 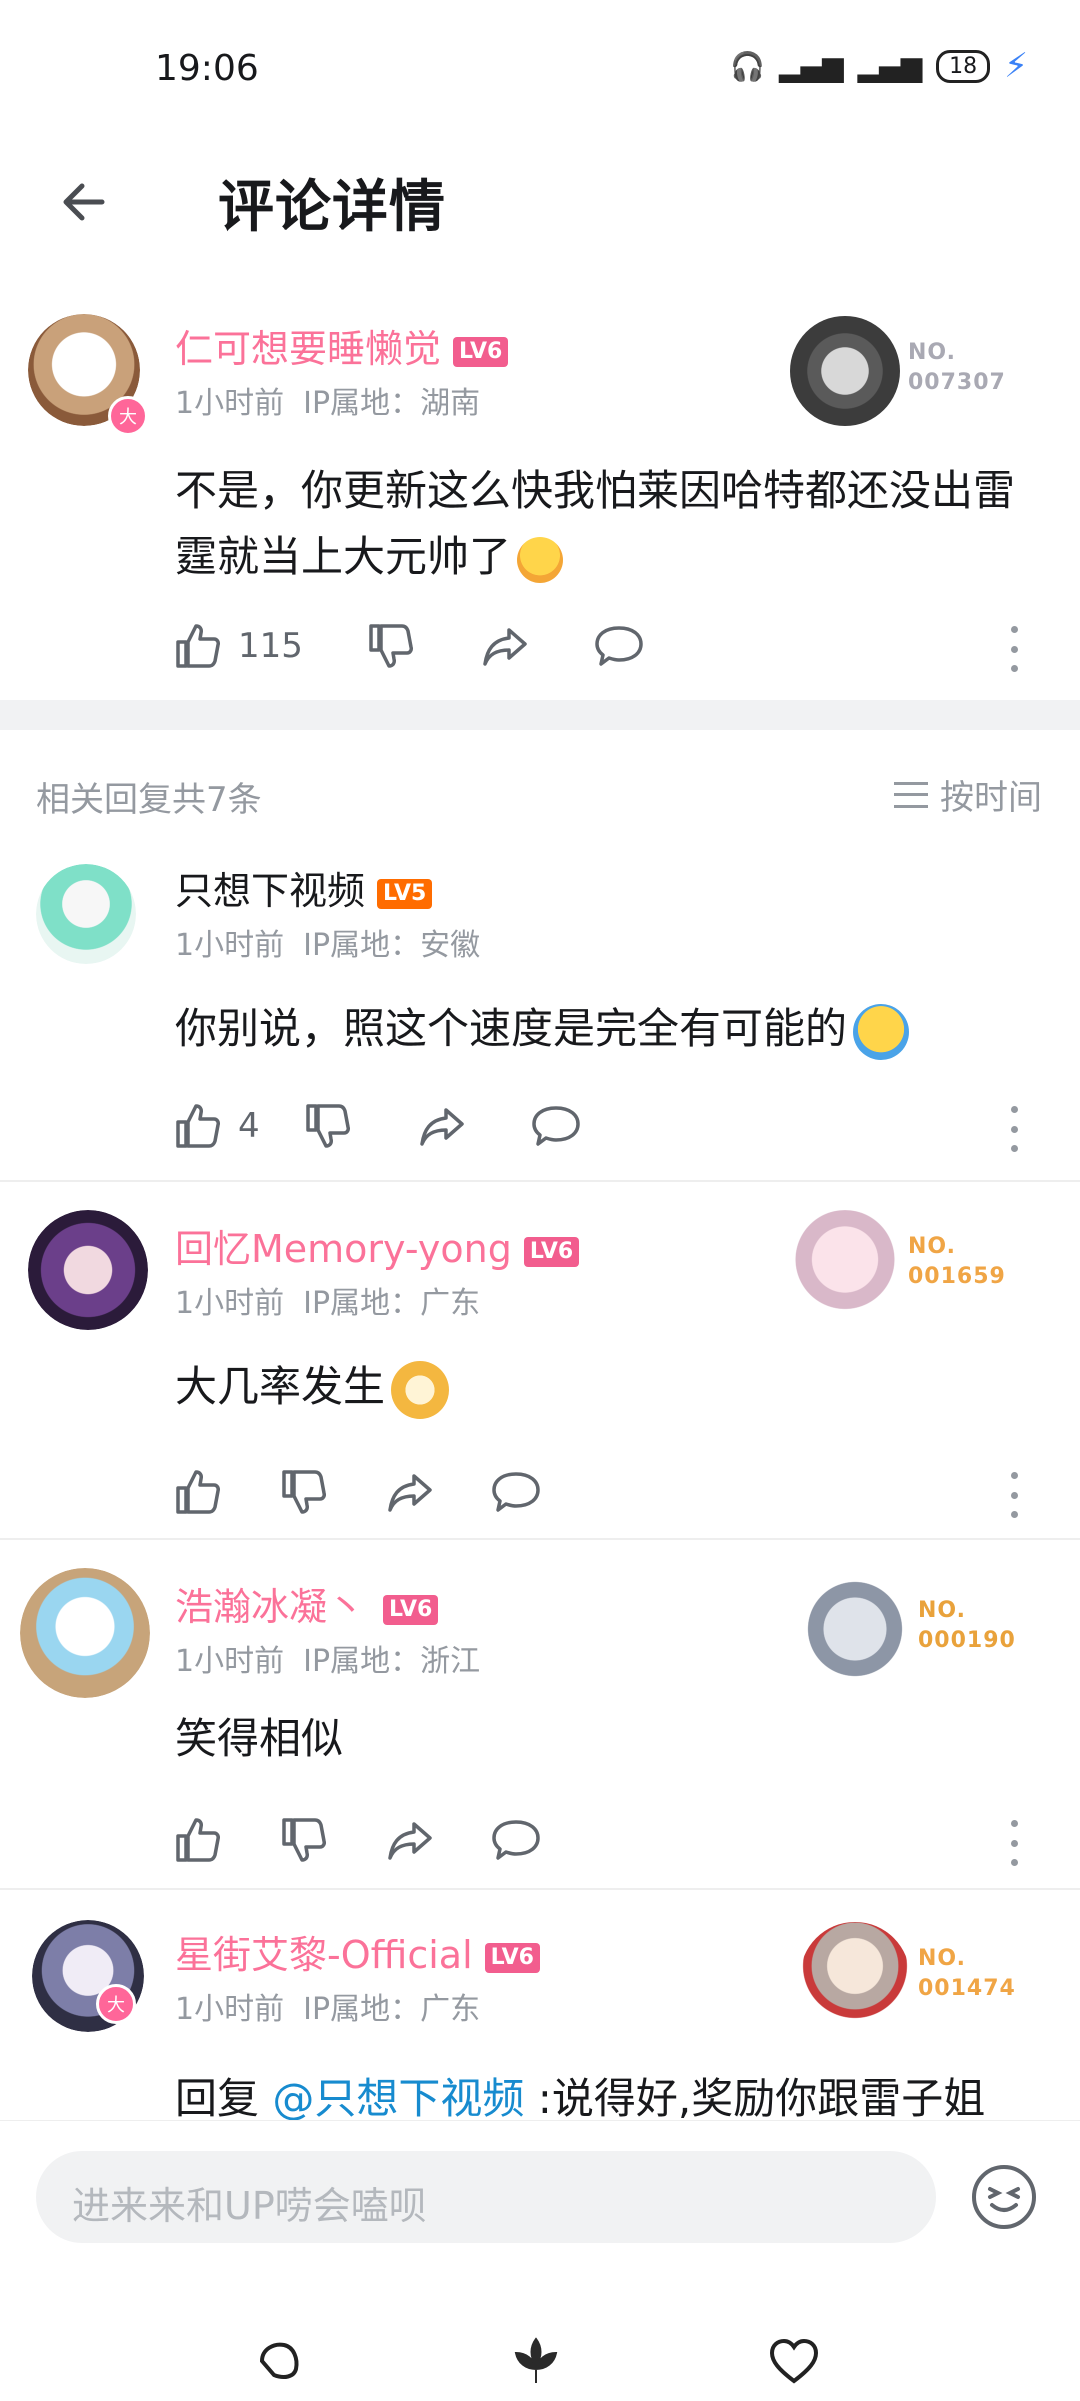 What do you see at coordinates (540, 715) in the screenshot?
I see `section-divider` at bounding box center [540, 715].